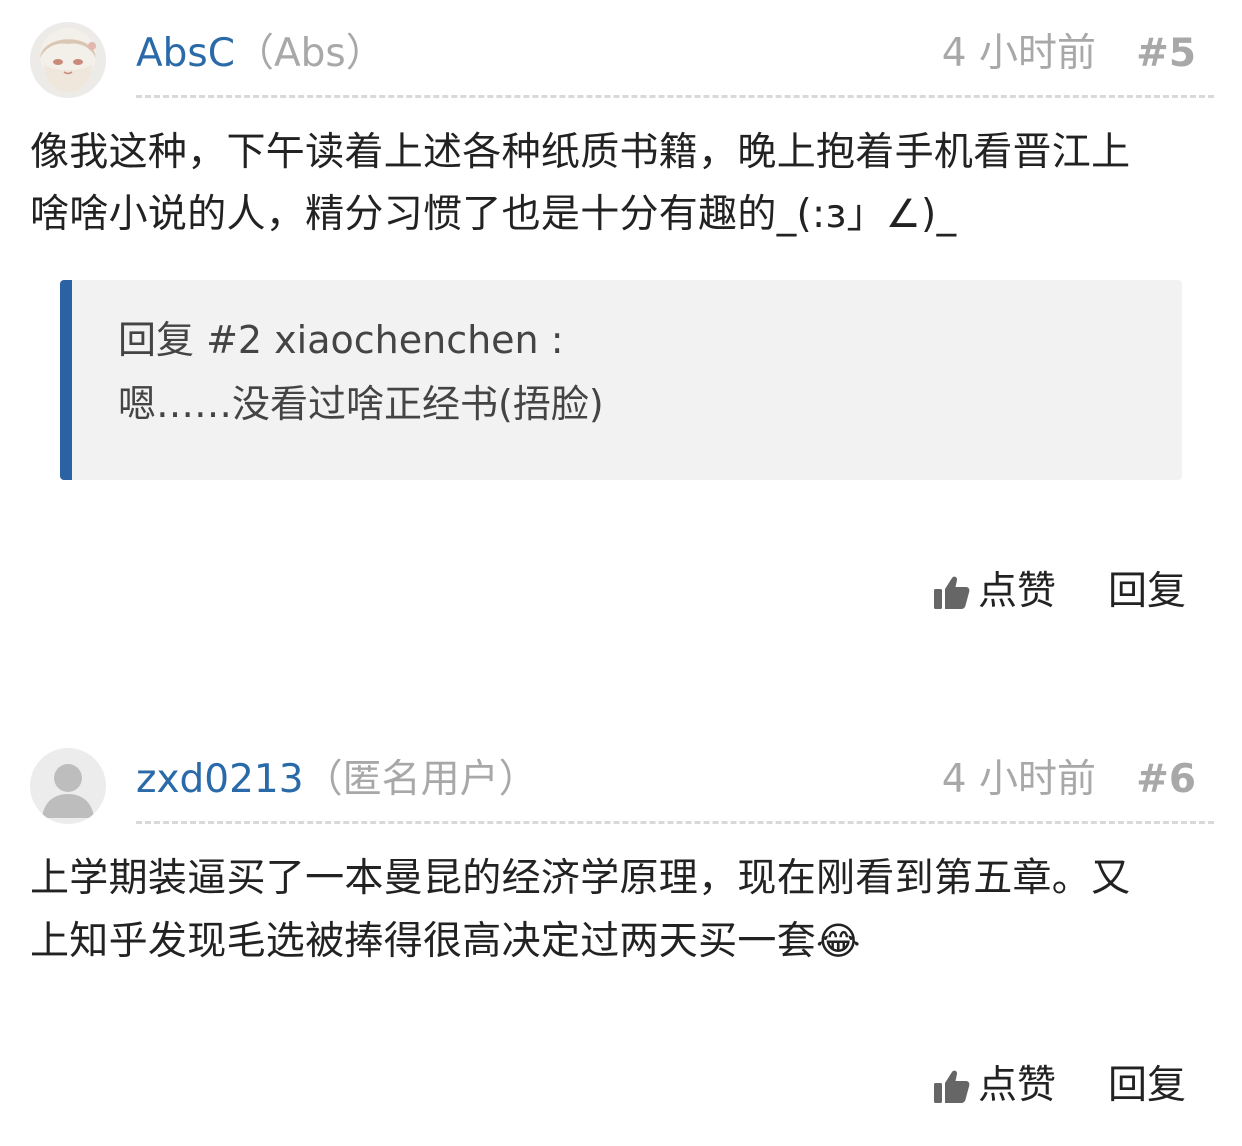 The image size is (1242, 1146). What do you see at coordinates (1166, 779) in the screenshot?
I see `floor-number: #6` at bounding box center [1166, 779].